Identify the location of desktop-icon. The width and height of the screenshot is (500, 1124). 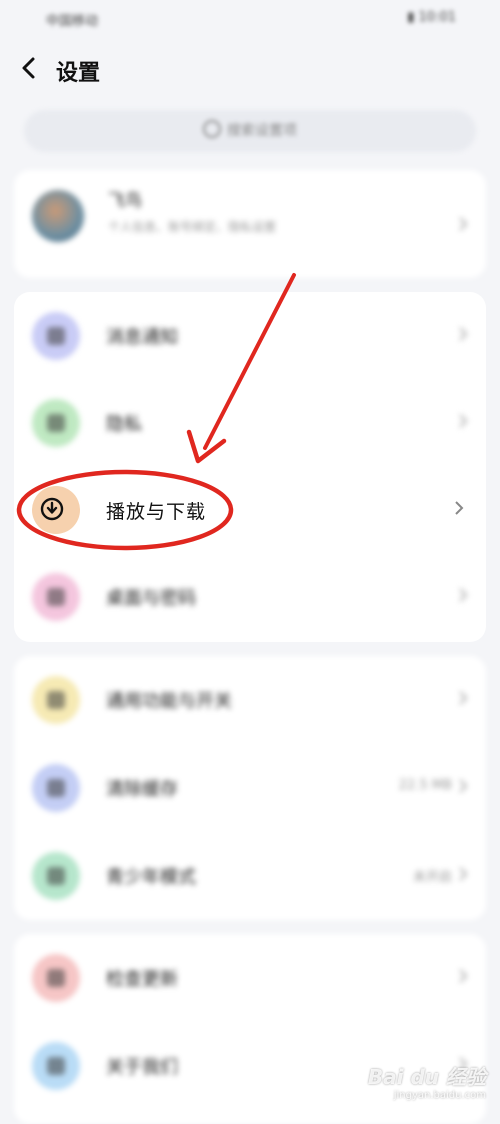
(56, 597).